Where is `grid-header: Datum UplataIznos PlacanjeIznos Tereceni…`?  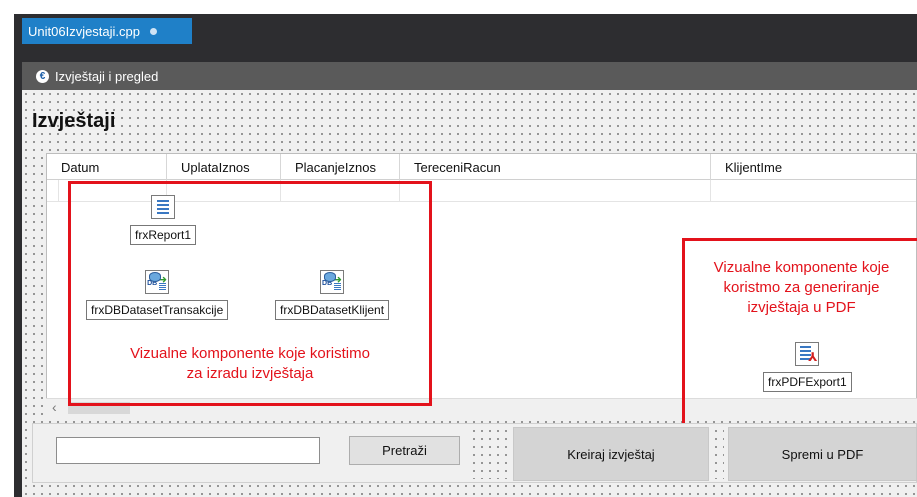 grid-header: Datum UplataIznos PlacanjeIznos Tereceni… is located at coordinates (481, 167).